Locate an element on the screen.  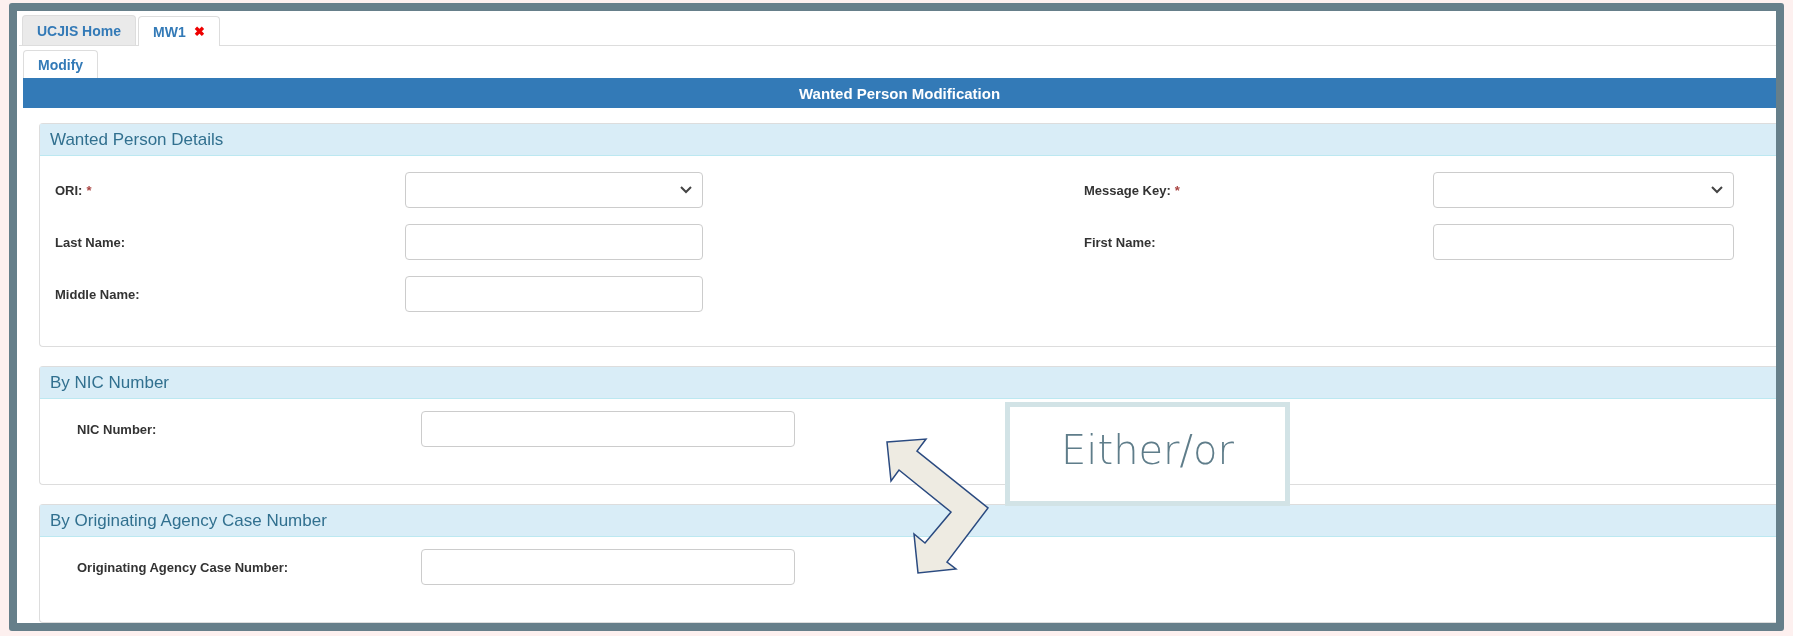
field-label: ORI: * is located at coordinates (74, 190).